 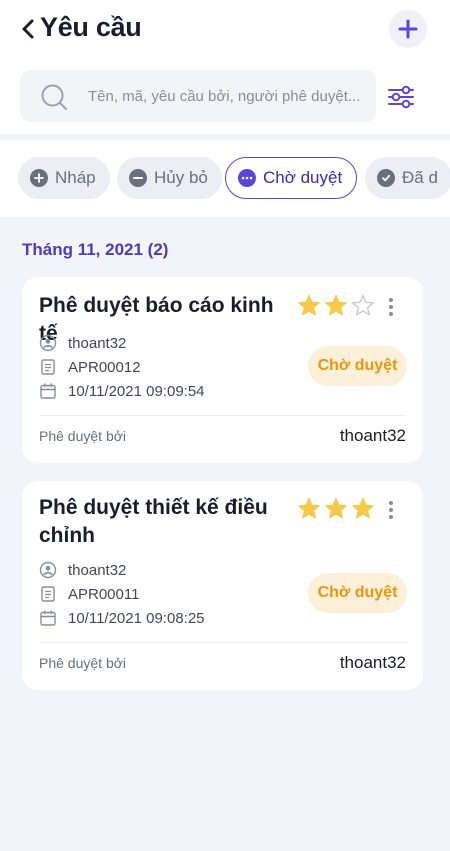 What do you see at coordinates (303, 177) in the screenshot?
I see `filter-chip-label: Chờ duyệt` at bounding box center [303, 177].